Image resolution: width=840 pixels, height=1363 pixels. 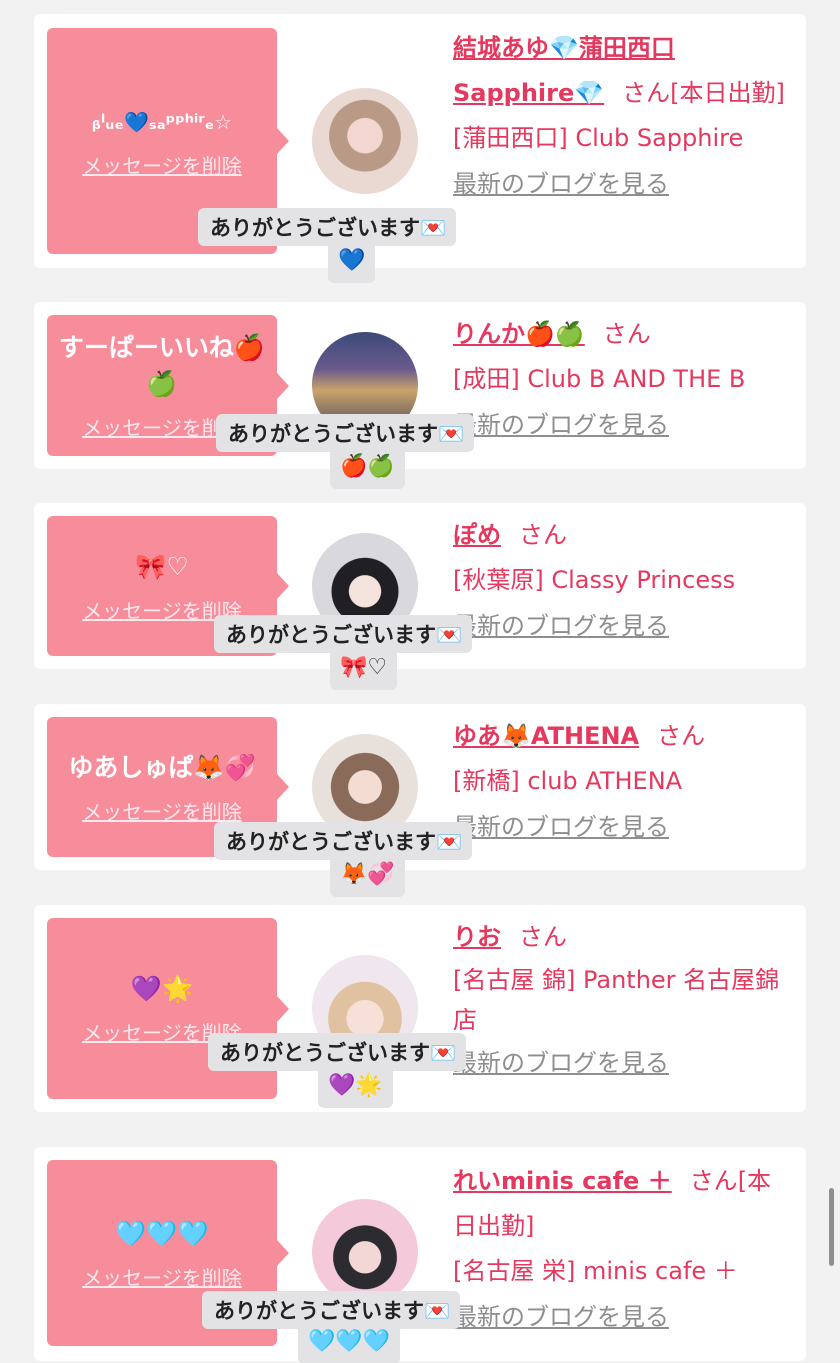 I want to click on message-text: ゆあしゅぱ🦊💞, so click(x=162, y=767).